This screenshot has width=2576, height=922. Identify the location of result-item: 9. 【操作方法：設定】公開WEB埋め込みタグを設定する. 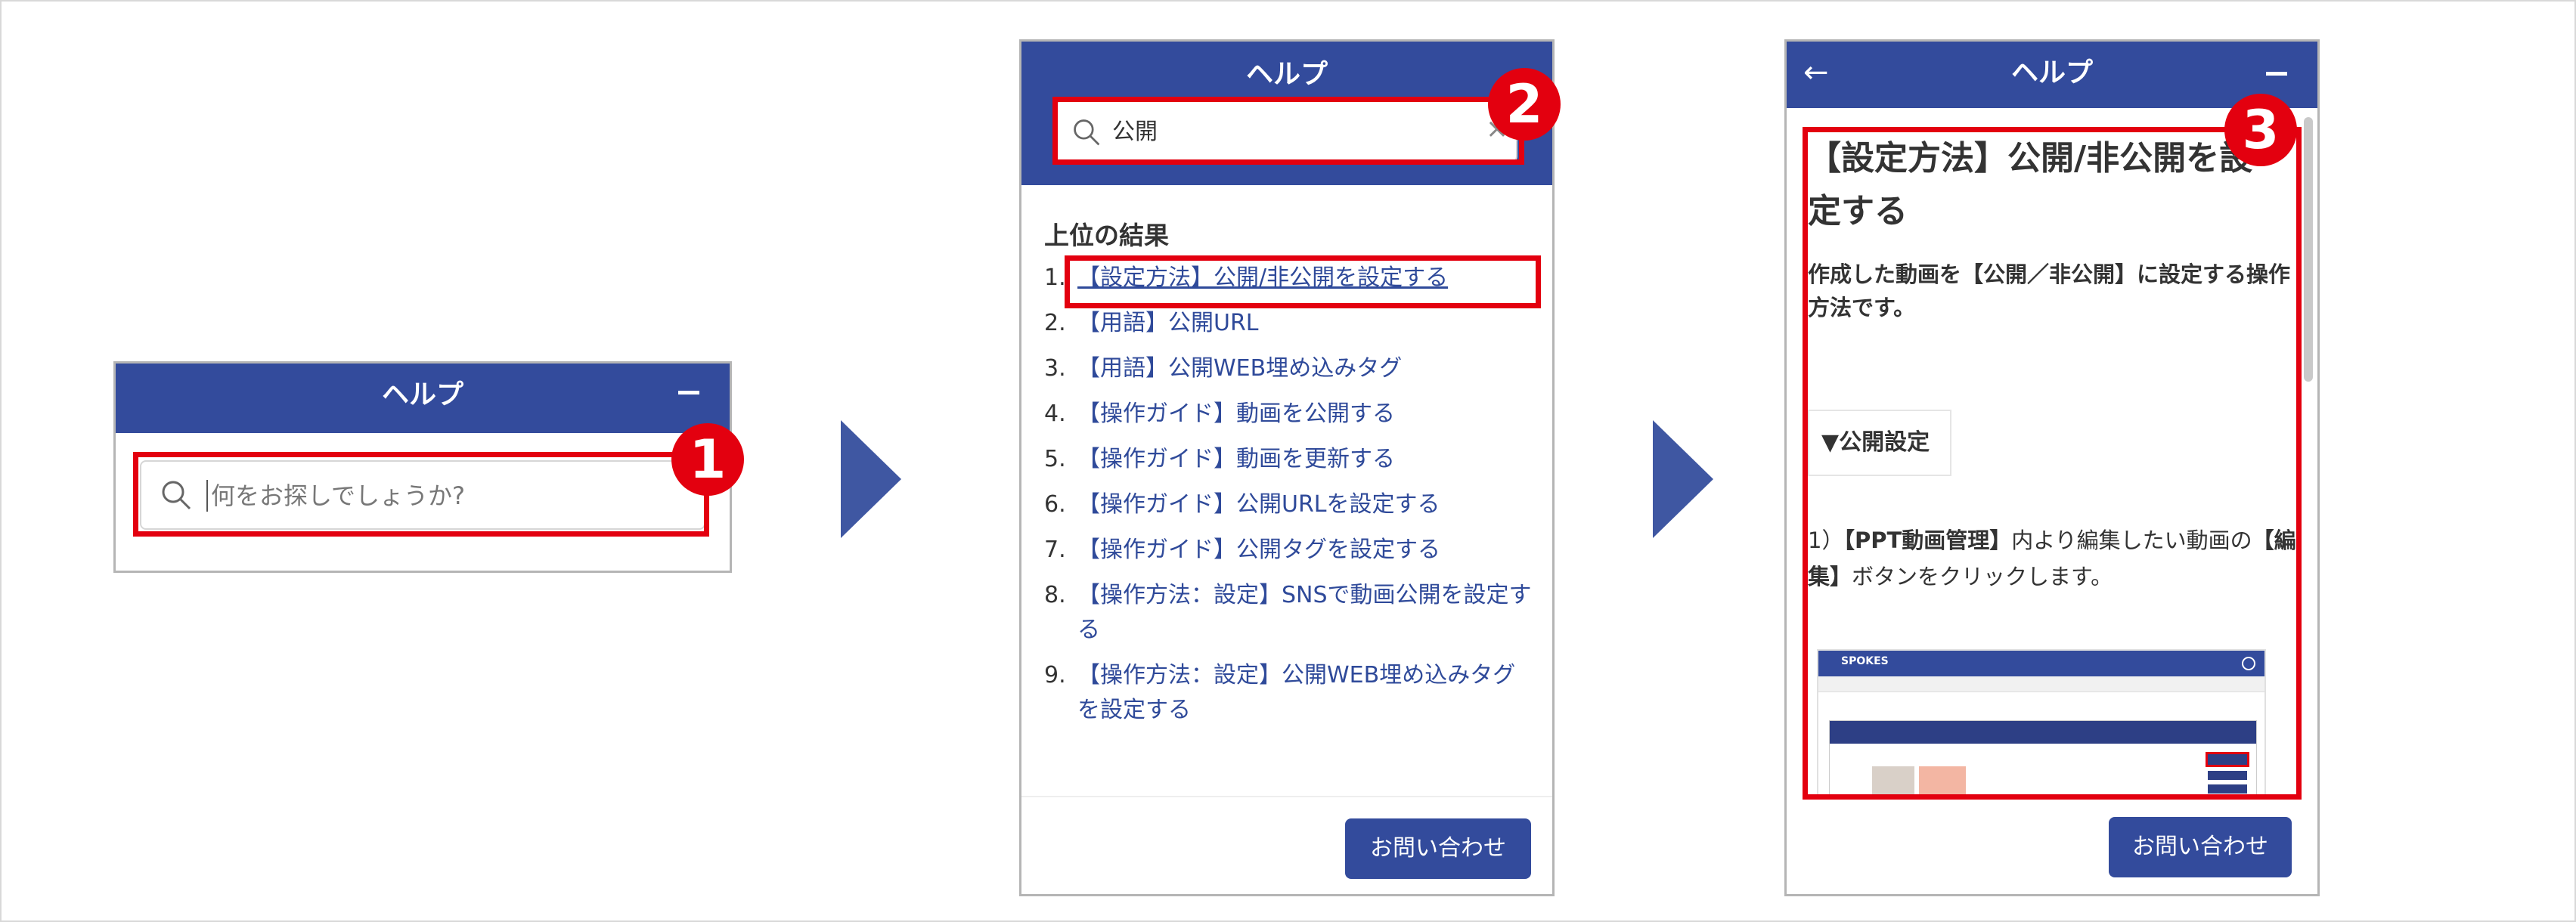
(1290, 693).